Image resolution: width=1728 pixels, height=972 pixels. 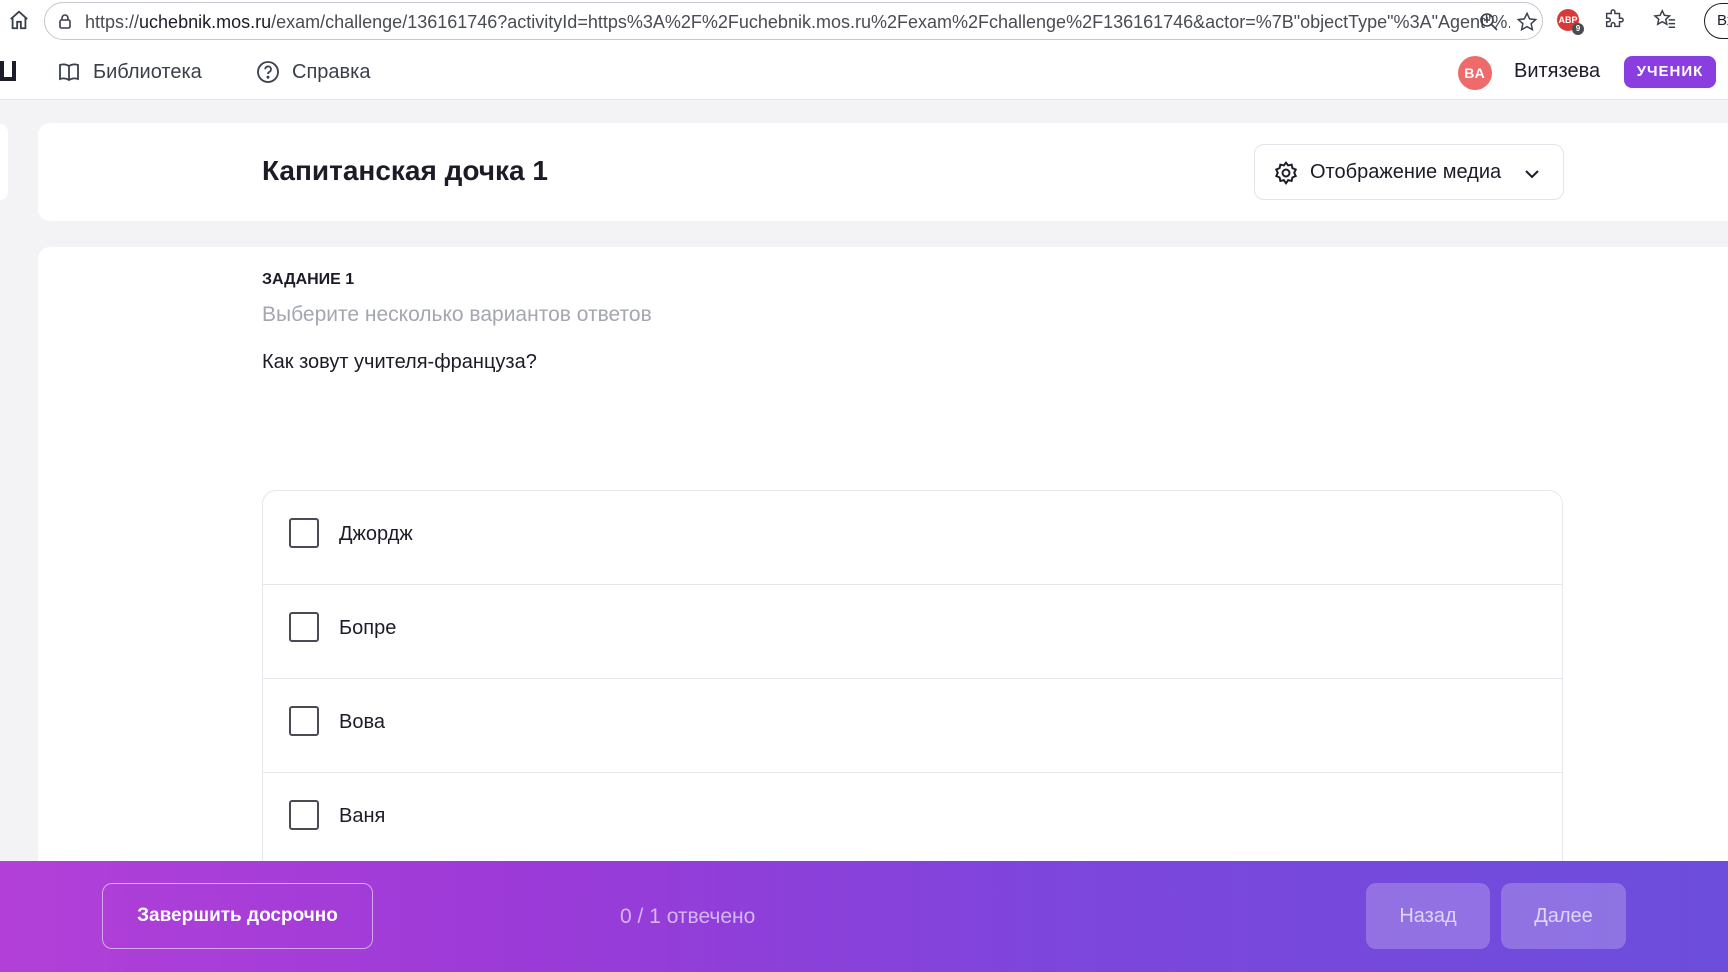 I want to click on finish-early-button: Завершить досрочно, so click(x=237, y=916).